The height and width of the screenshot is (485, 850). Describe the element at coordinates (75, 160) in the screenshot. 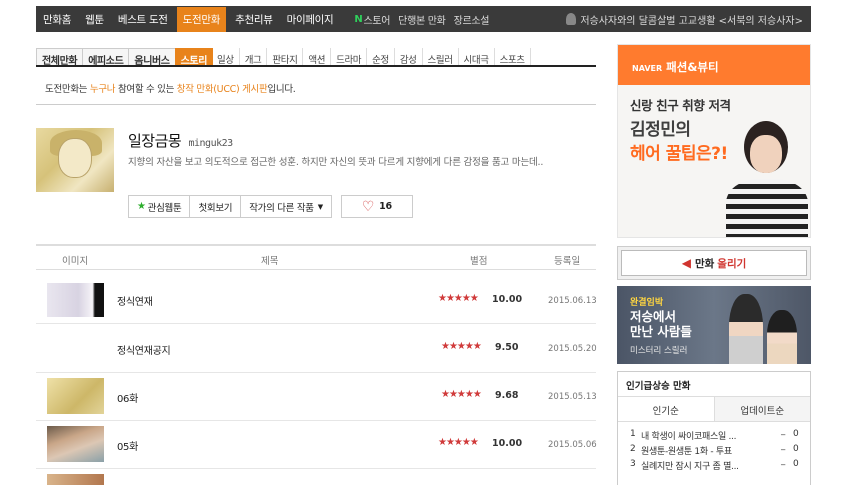

I see `comic-thumbnail` at that location.